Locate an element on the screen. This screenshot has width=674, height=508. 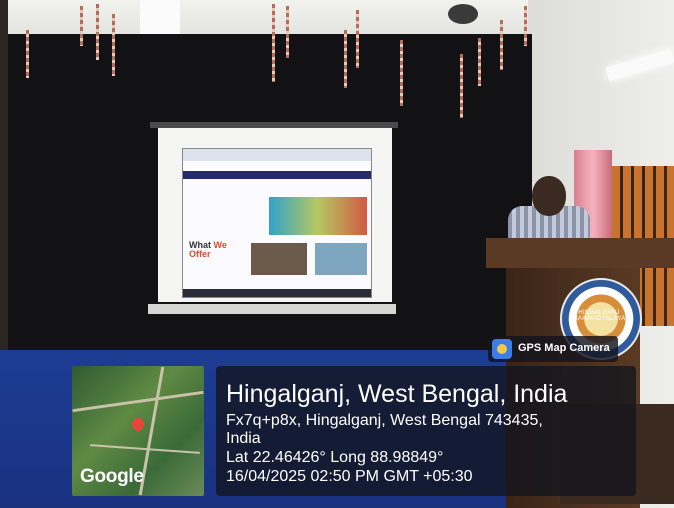
projected-slide: What We Offer is located at coordinates (277, 223).